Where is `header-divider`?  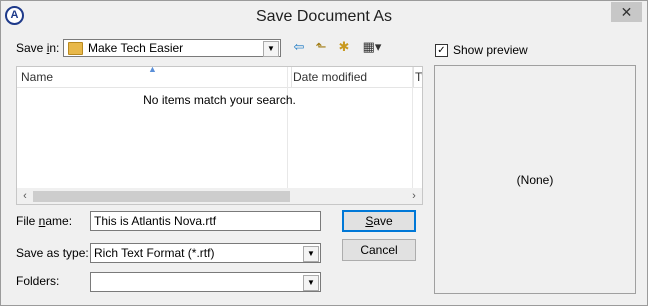 header-divider is located at coordinates (219, 87).